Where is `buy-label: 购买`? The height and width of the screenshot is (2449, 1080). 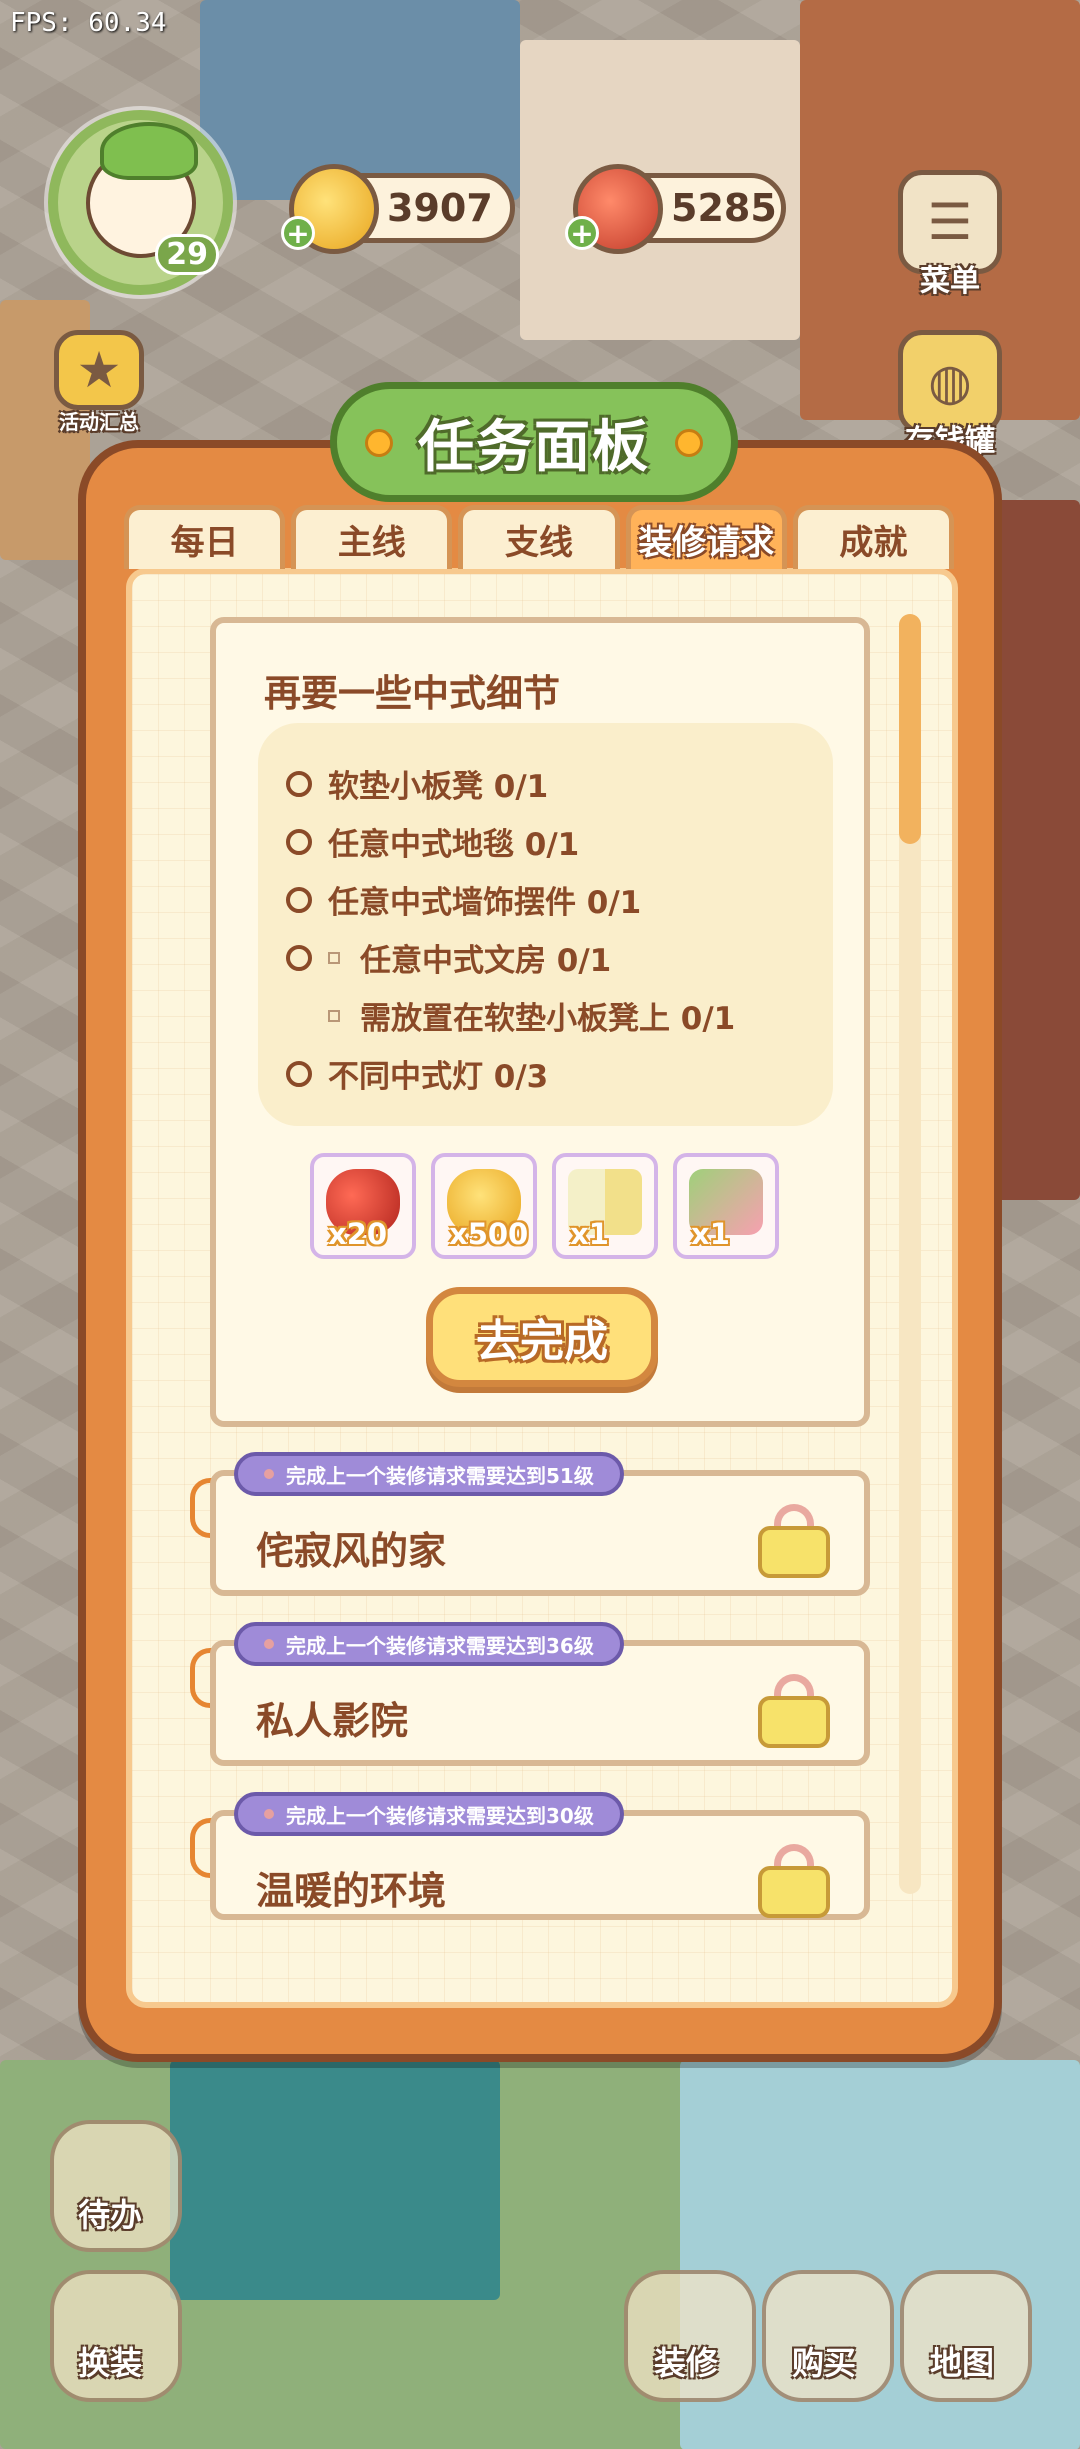 buy-label: 购买 is located at coordinates (824, 2363).